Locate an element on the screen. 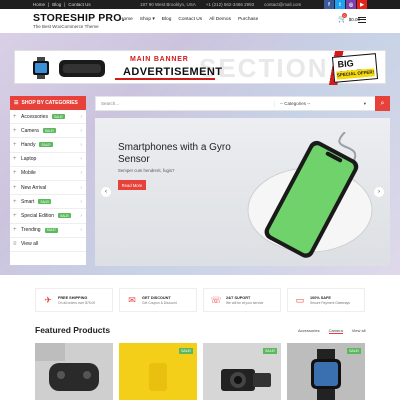 Image resolution: width=400 pixels, height=400 pixels. feature-title: GET DISCOUNT is located at coordinates (156, 297).